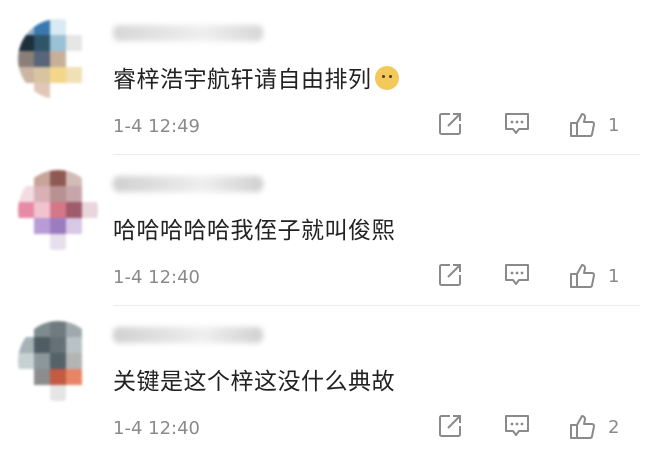 The height and width of the screenshot is (460, 657). Describe the element at coordinates (614, 427) in the screenshot. I see `like-count: 2` at that location.